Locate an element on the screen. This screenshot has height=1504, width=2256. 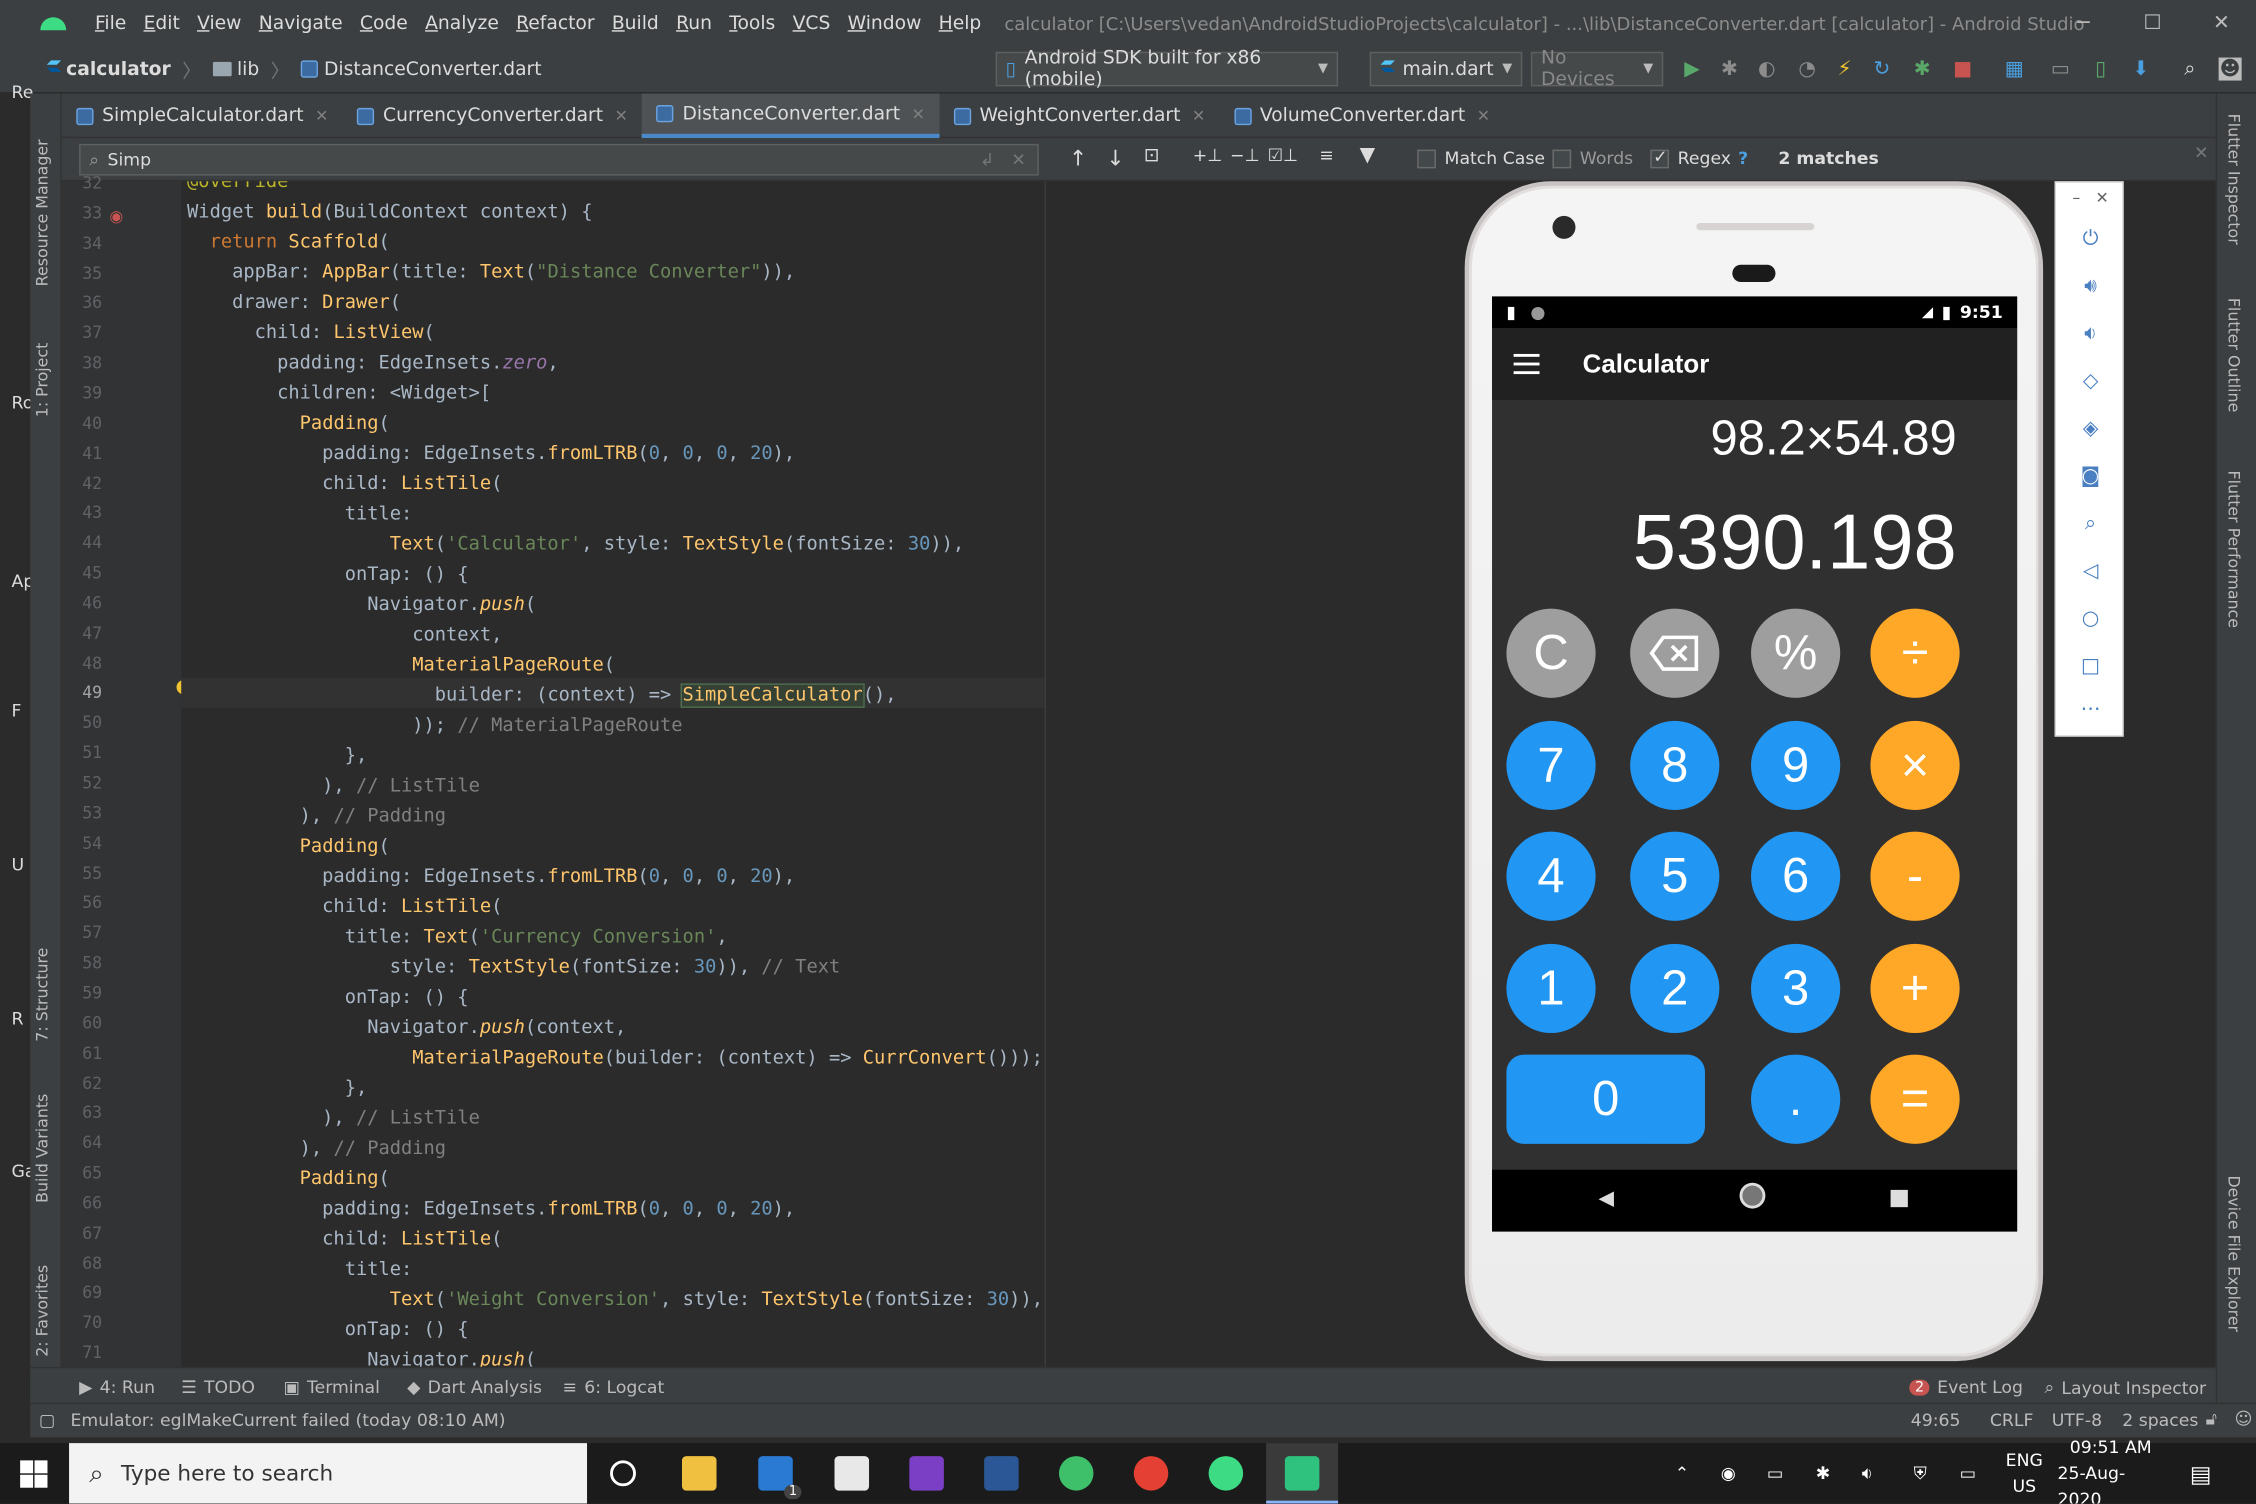
taskbar-clock: 09:51 AM 25-Aug-2020 is located at coordinates (2110, 1470).